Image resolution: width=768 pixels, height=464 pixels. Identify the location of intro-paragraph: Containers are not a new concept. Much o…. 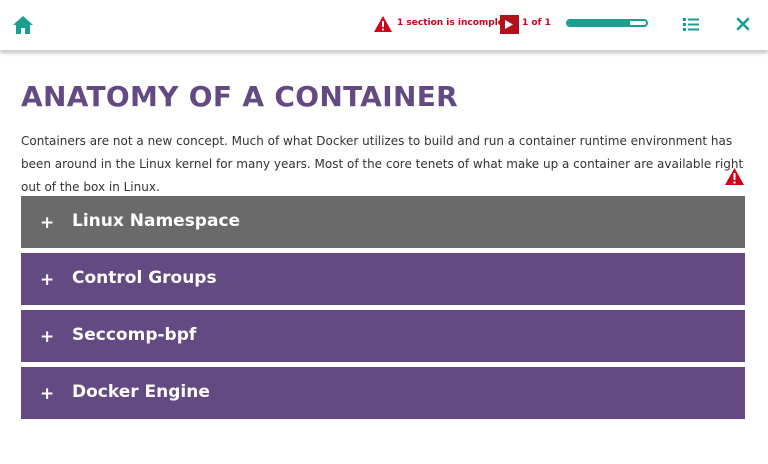
(382, 164).